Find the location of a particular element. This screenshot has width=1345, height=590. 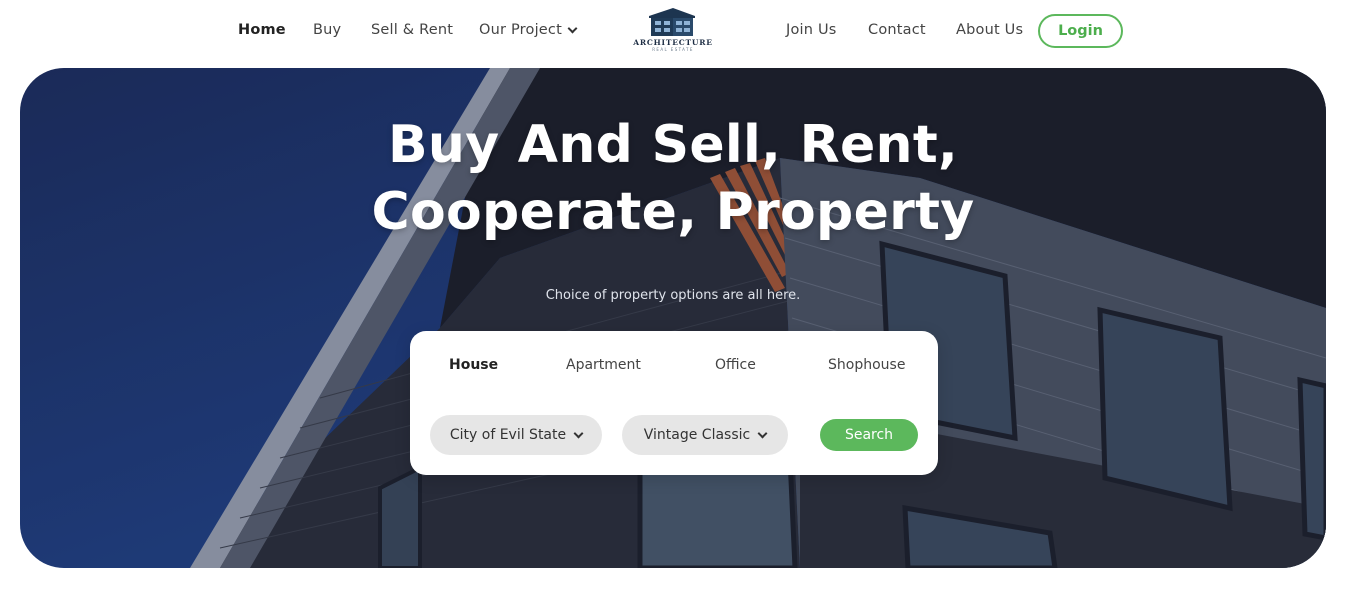

logo-tagline: REAL ESTATE is located at coordinates (673, 49).